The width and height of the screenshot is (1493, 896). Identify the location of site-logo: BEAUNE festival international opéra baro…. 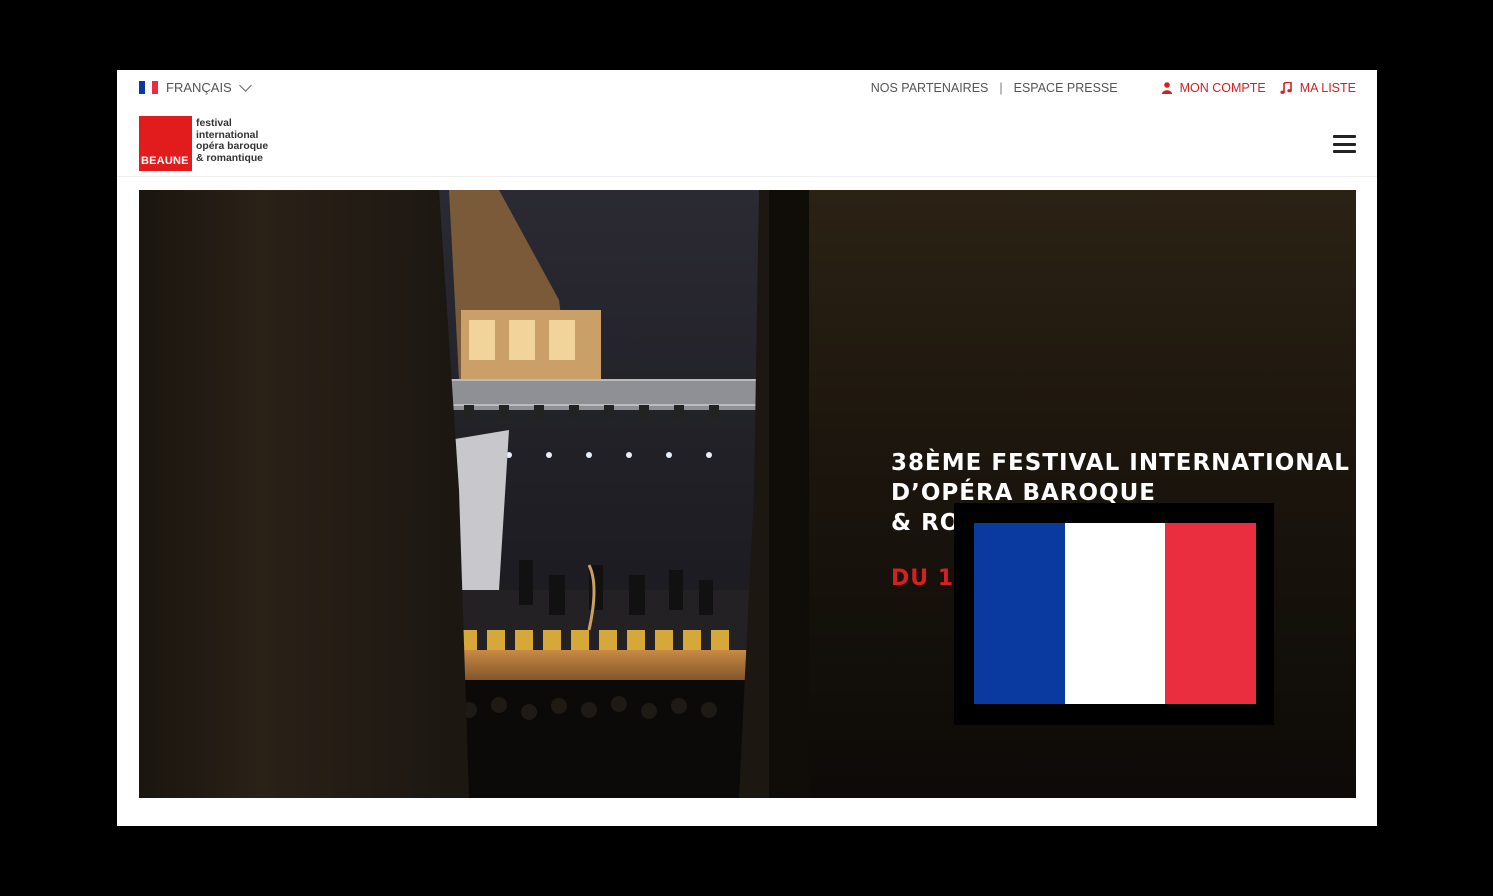
(203, 143).